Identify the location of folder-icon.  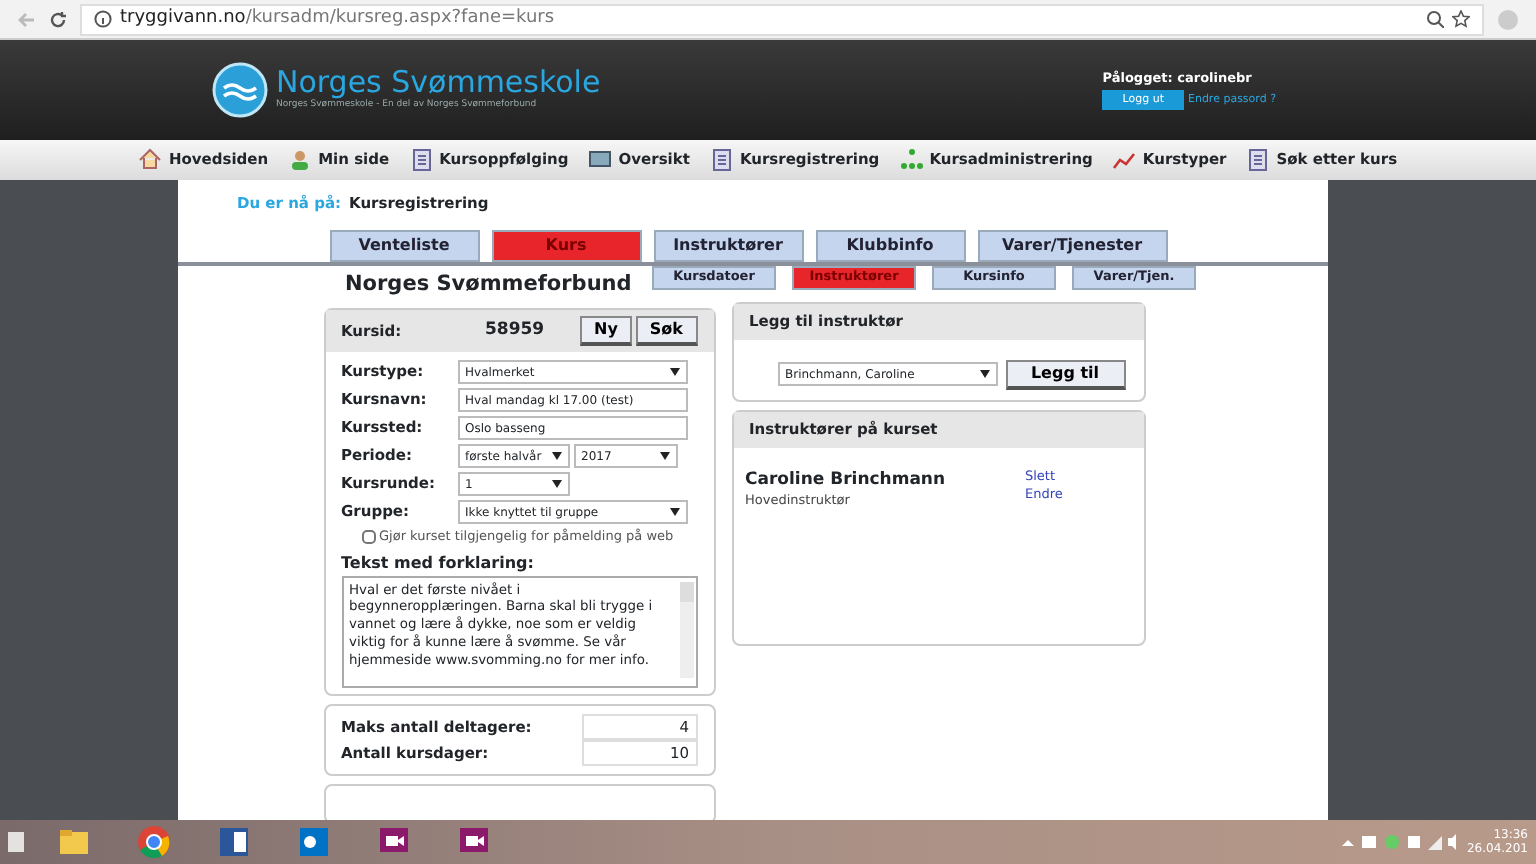
(74, 842).